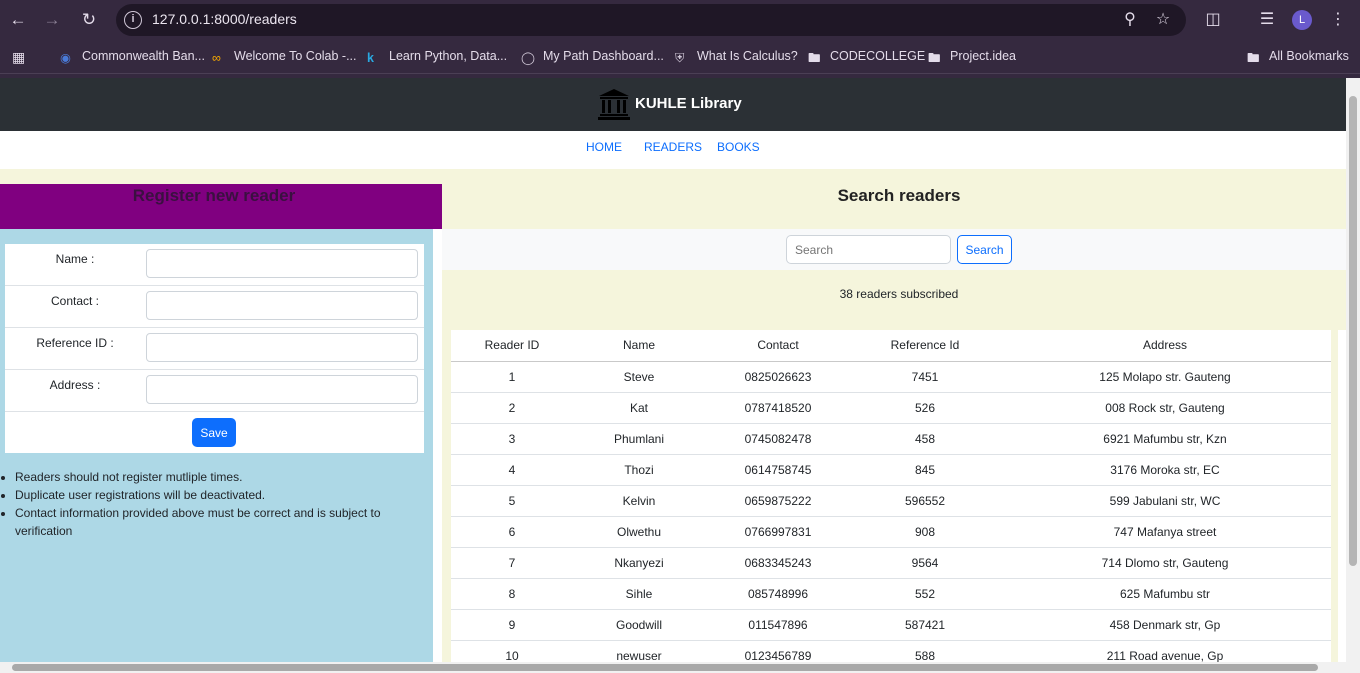  What do you see at coordinates (778, 408) in the screenshot?
I see `cell-contact: 0787418520` at bounding box center [778, 408].